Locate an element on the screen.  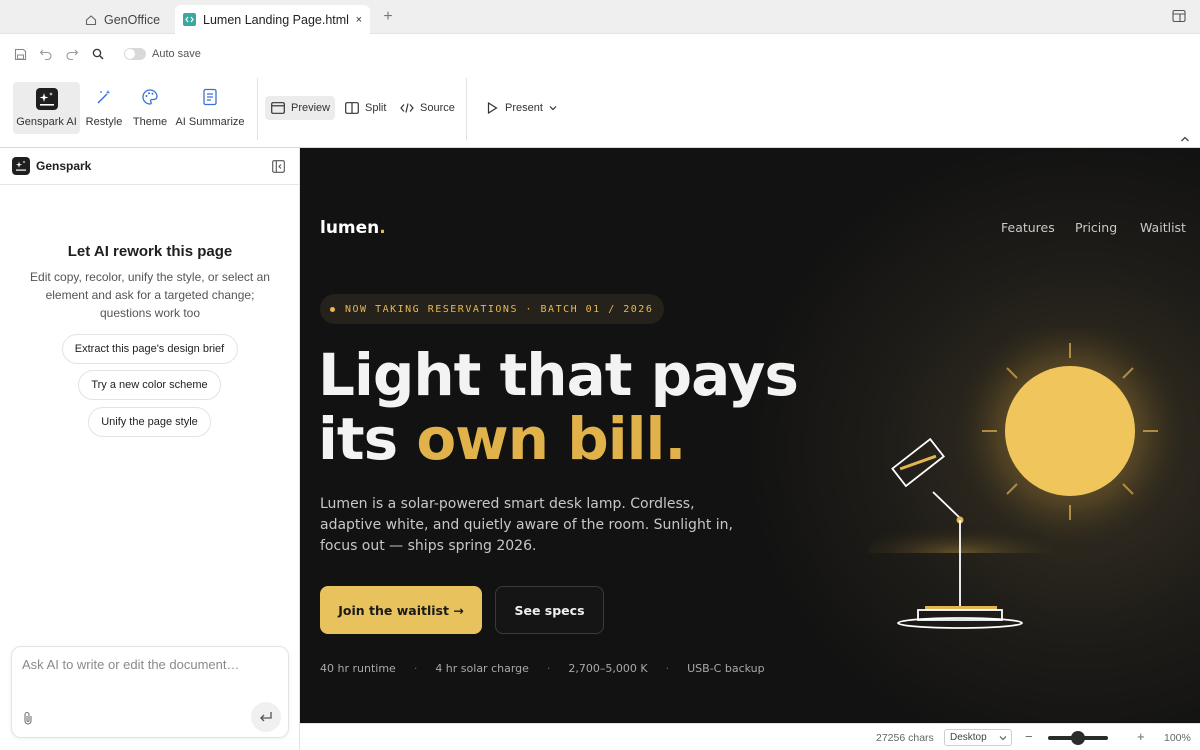
source-view-button: Source is located at coordinates (427, 108).